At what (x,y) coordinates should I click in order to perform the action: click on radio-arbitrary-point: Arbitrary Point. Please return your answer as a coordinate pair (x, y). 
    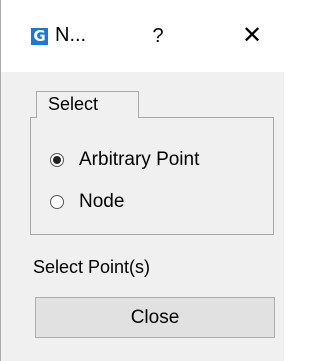
    Looking at the image, I should click on (124, 160).